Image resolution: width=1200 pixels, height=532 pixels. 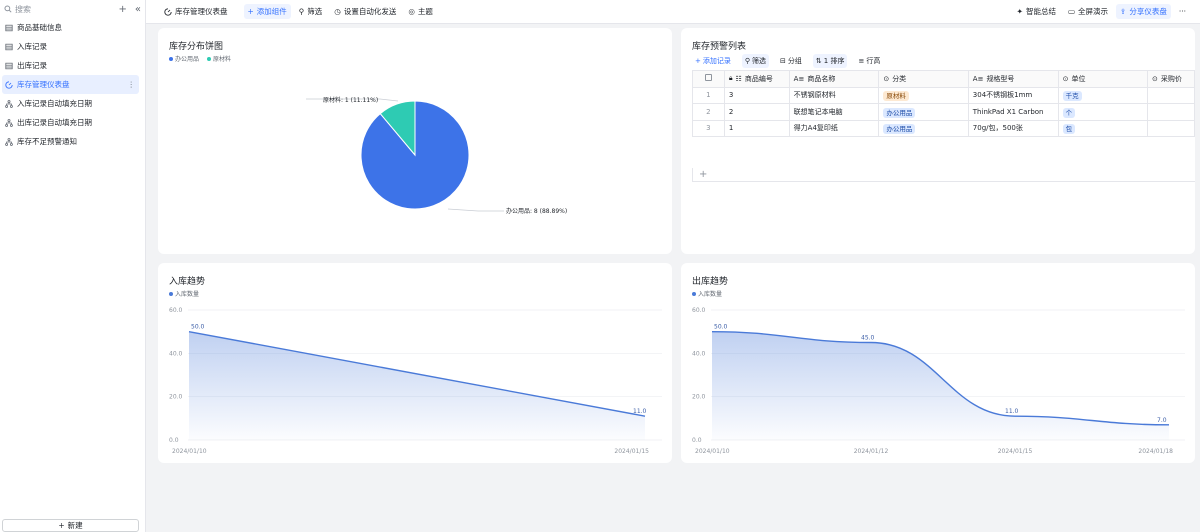 I want to click on sidebar-item: 入库记录, so click(x=70, y=46).